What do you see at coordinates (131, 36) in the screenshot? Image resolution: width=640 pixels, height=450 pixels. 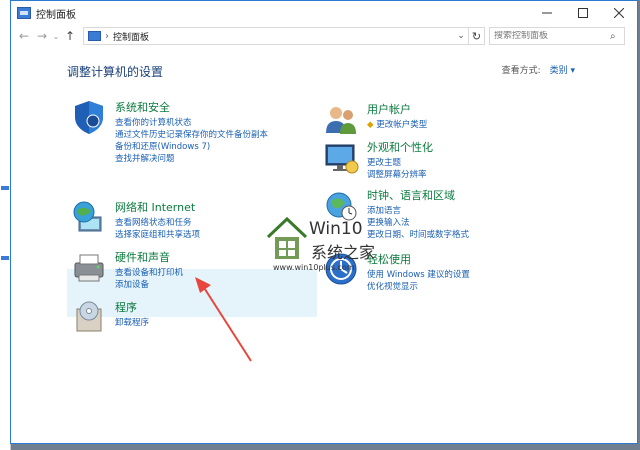 I see `breadcrumb-control-panel: 控制面板` at bounding box center [131, 36].